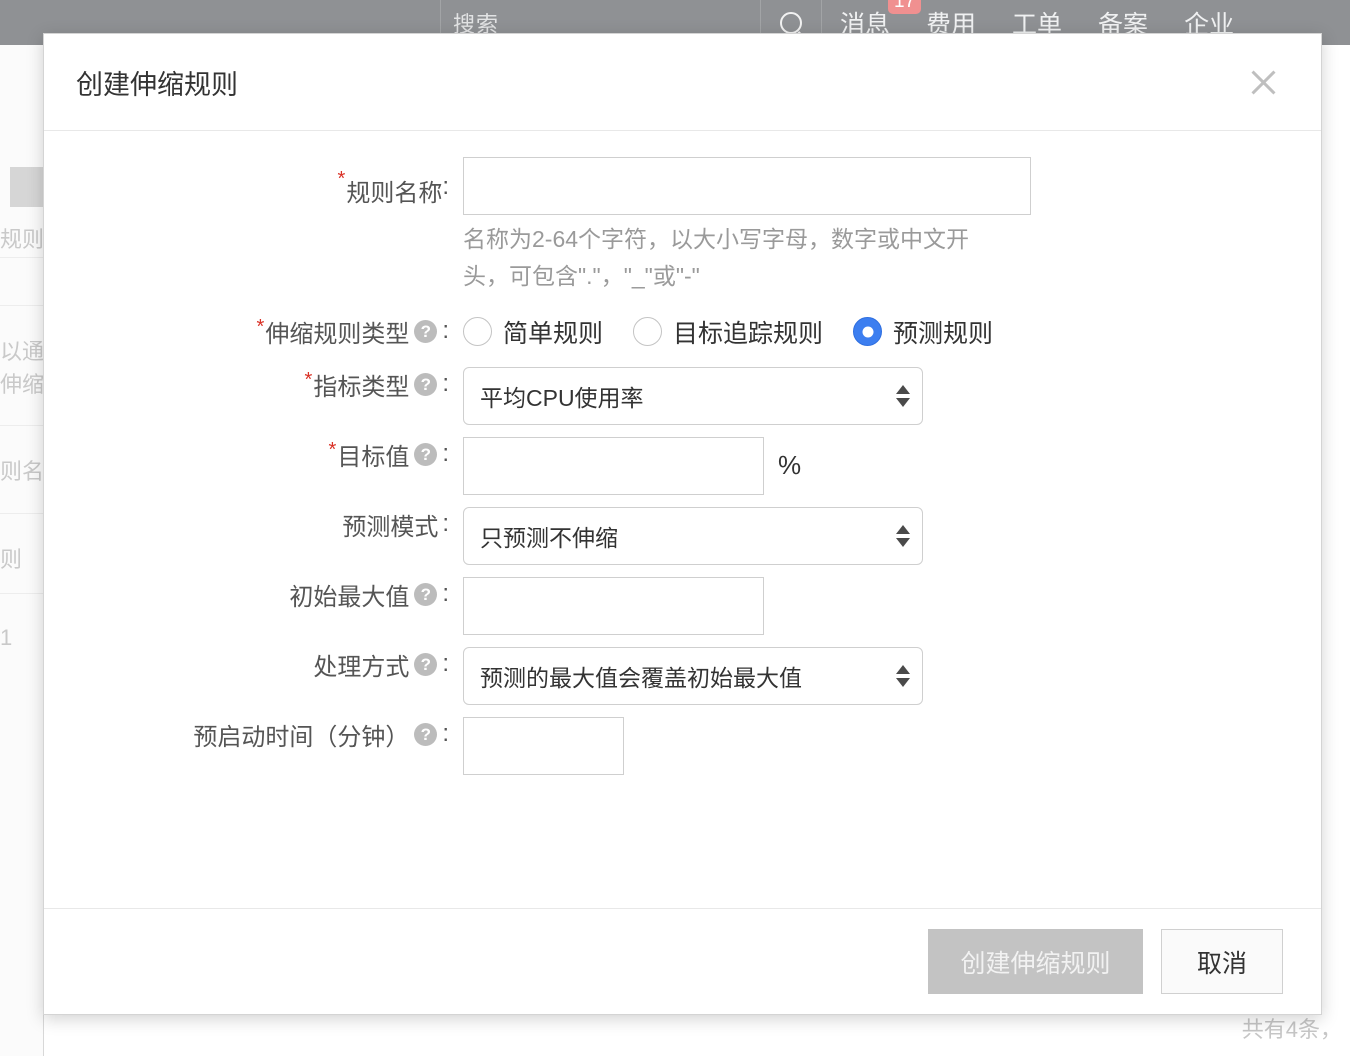  I want to click on label-text: 预测模式, so click(390, 527).